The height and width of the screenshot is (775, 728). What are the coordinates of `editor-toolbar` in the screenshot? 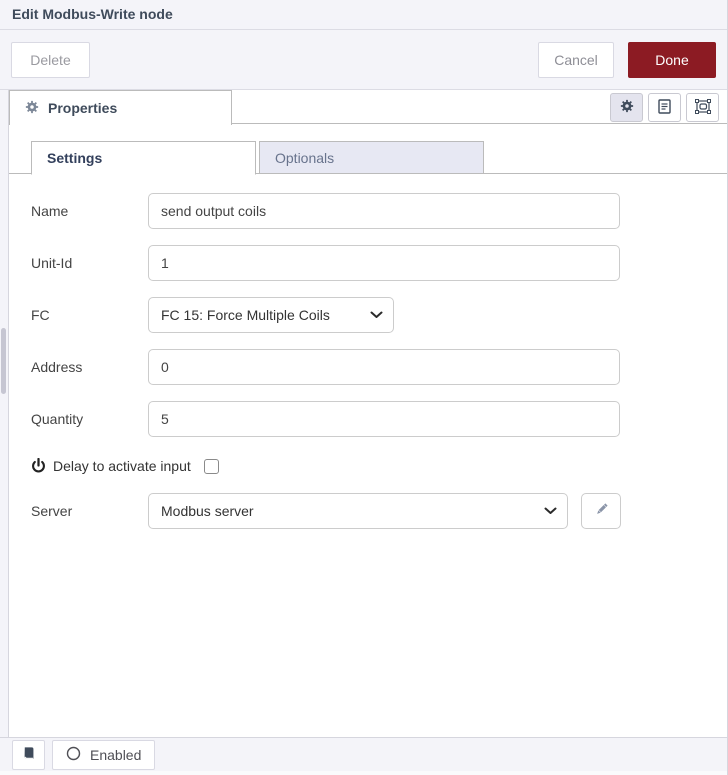 It's located at (664, 107).